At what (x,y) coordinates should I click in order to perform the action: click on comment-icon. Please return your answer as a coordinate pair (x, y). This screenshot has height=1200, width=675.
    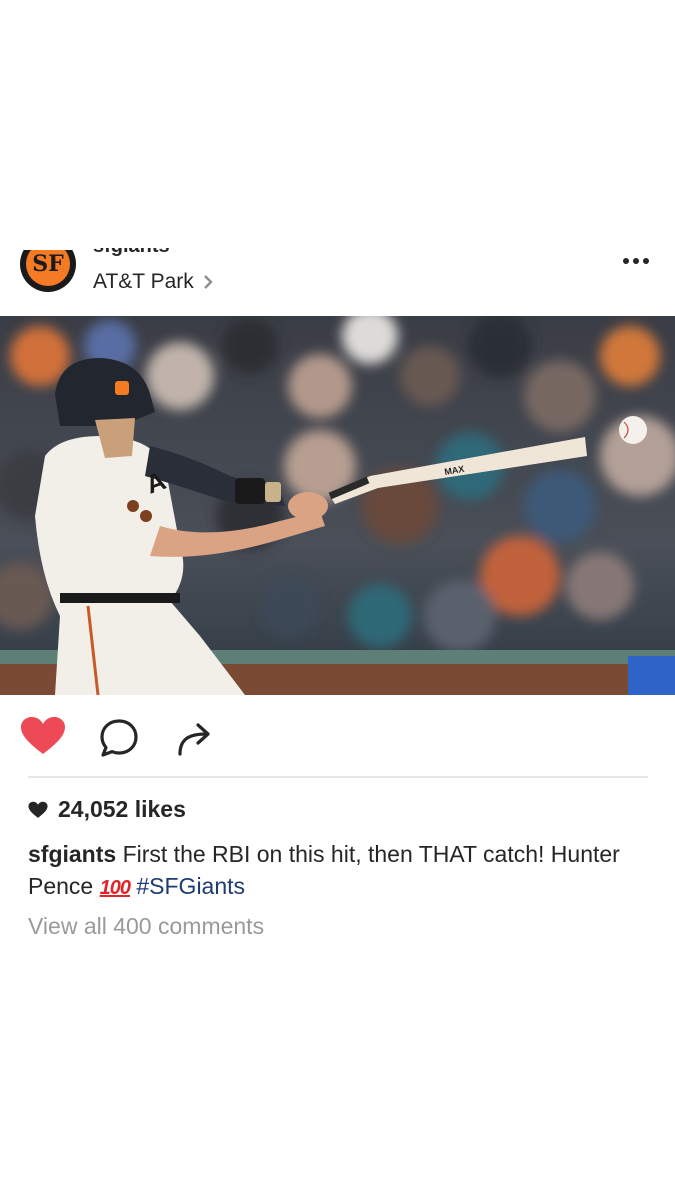
    Looking at the image, I should click on (119, 738).